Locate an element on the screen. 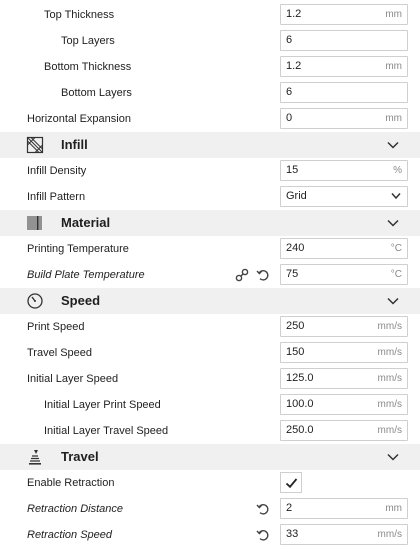  top-layers-input: 6 is located at coordinates (344, 40).